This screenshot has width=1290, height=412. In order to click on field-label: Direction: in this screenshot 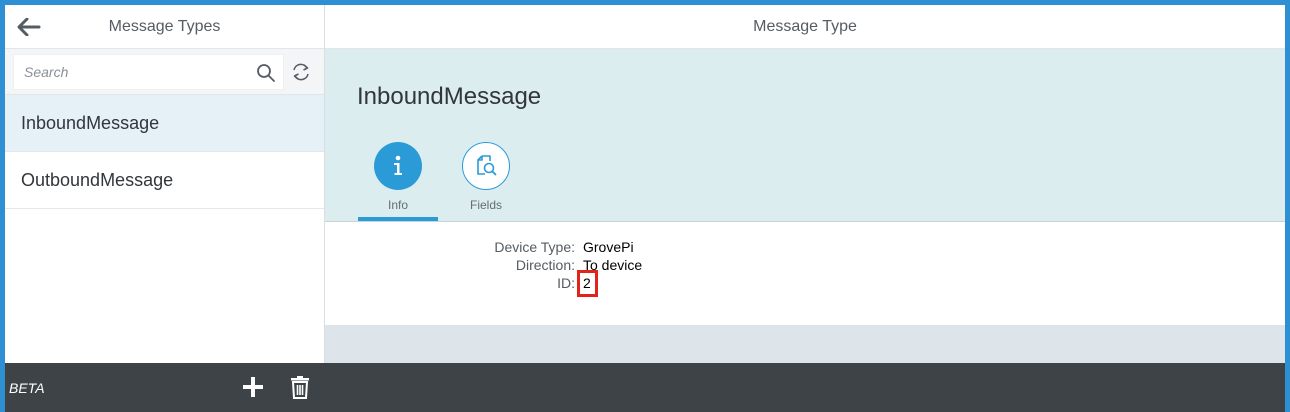, I will do `click(545, 265)`.